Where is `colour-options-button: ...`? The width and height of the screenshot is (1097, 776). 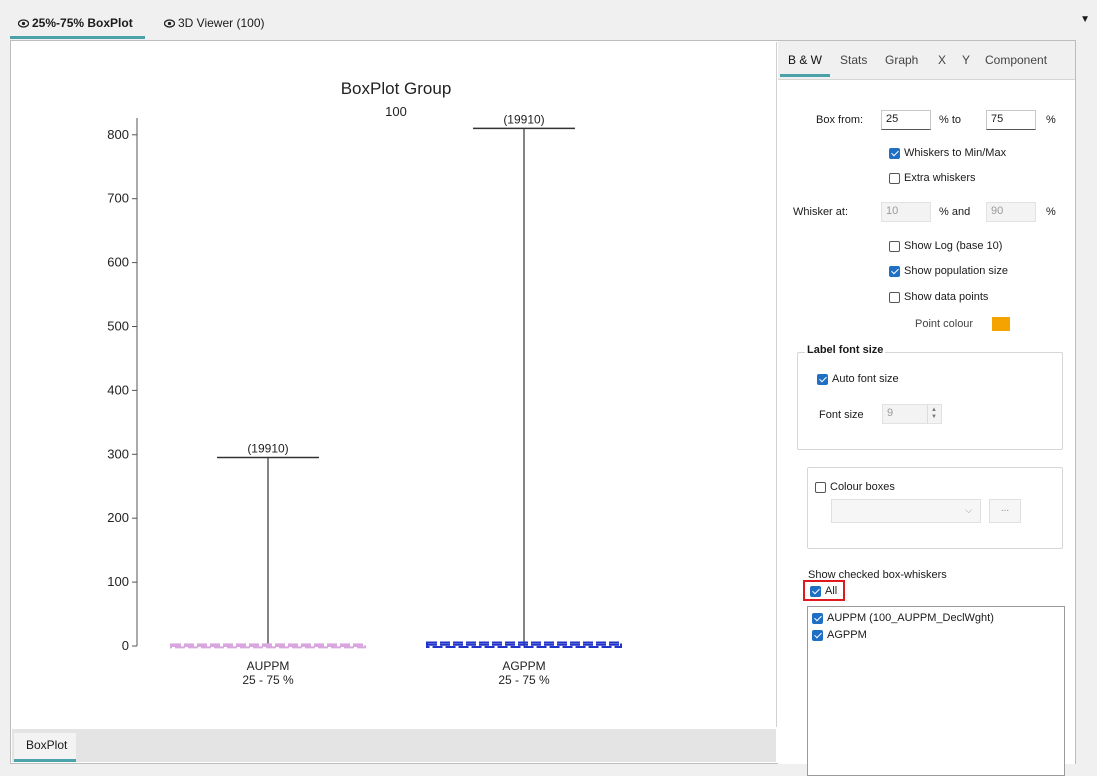
colour-options-button: ... is located at coordinates (1005, 511).